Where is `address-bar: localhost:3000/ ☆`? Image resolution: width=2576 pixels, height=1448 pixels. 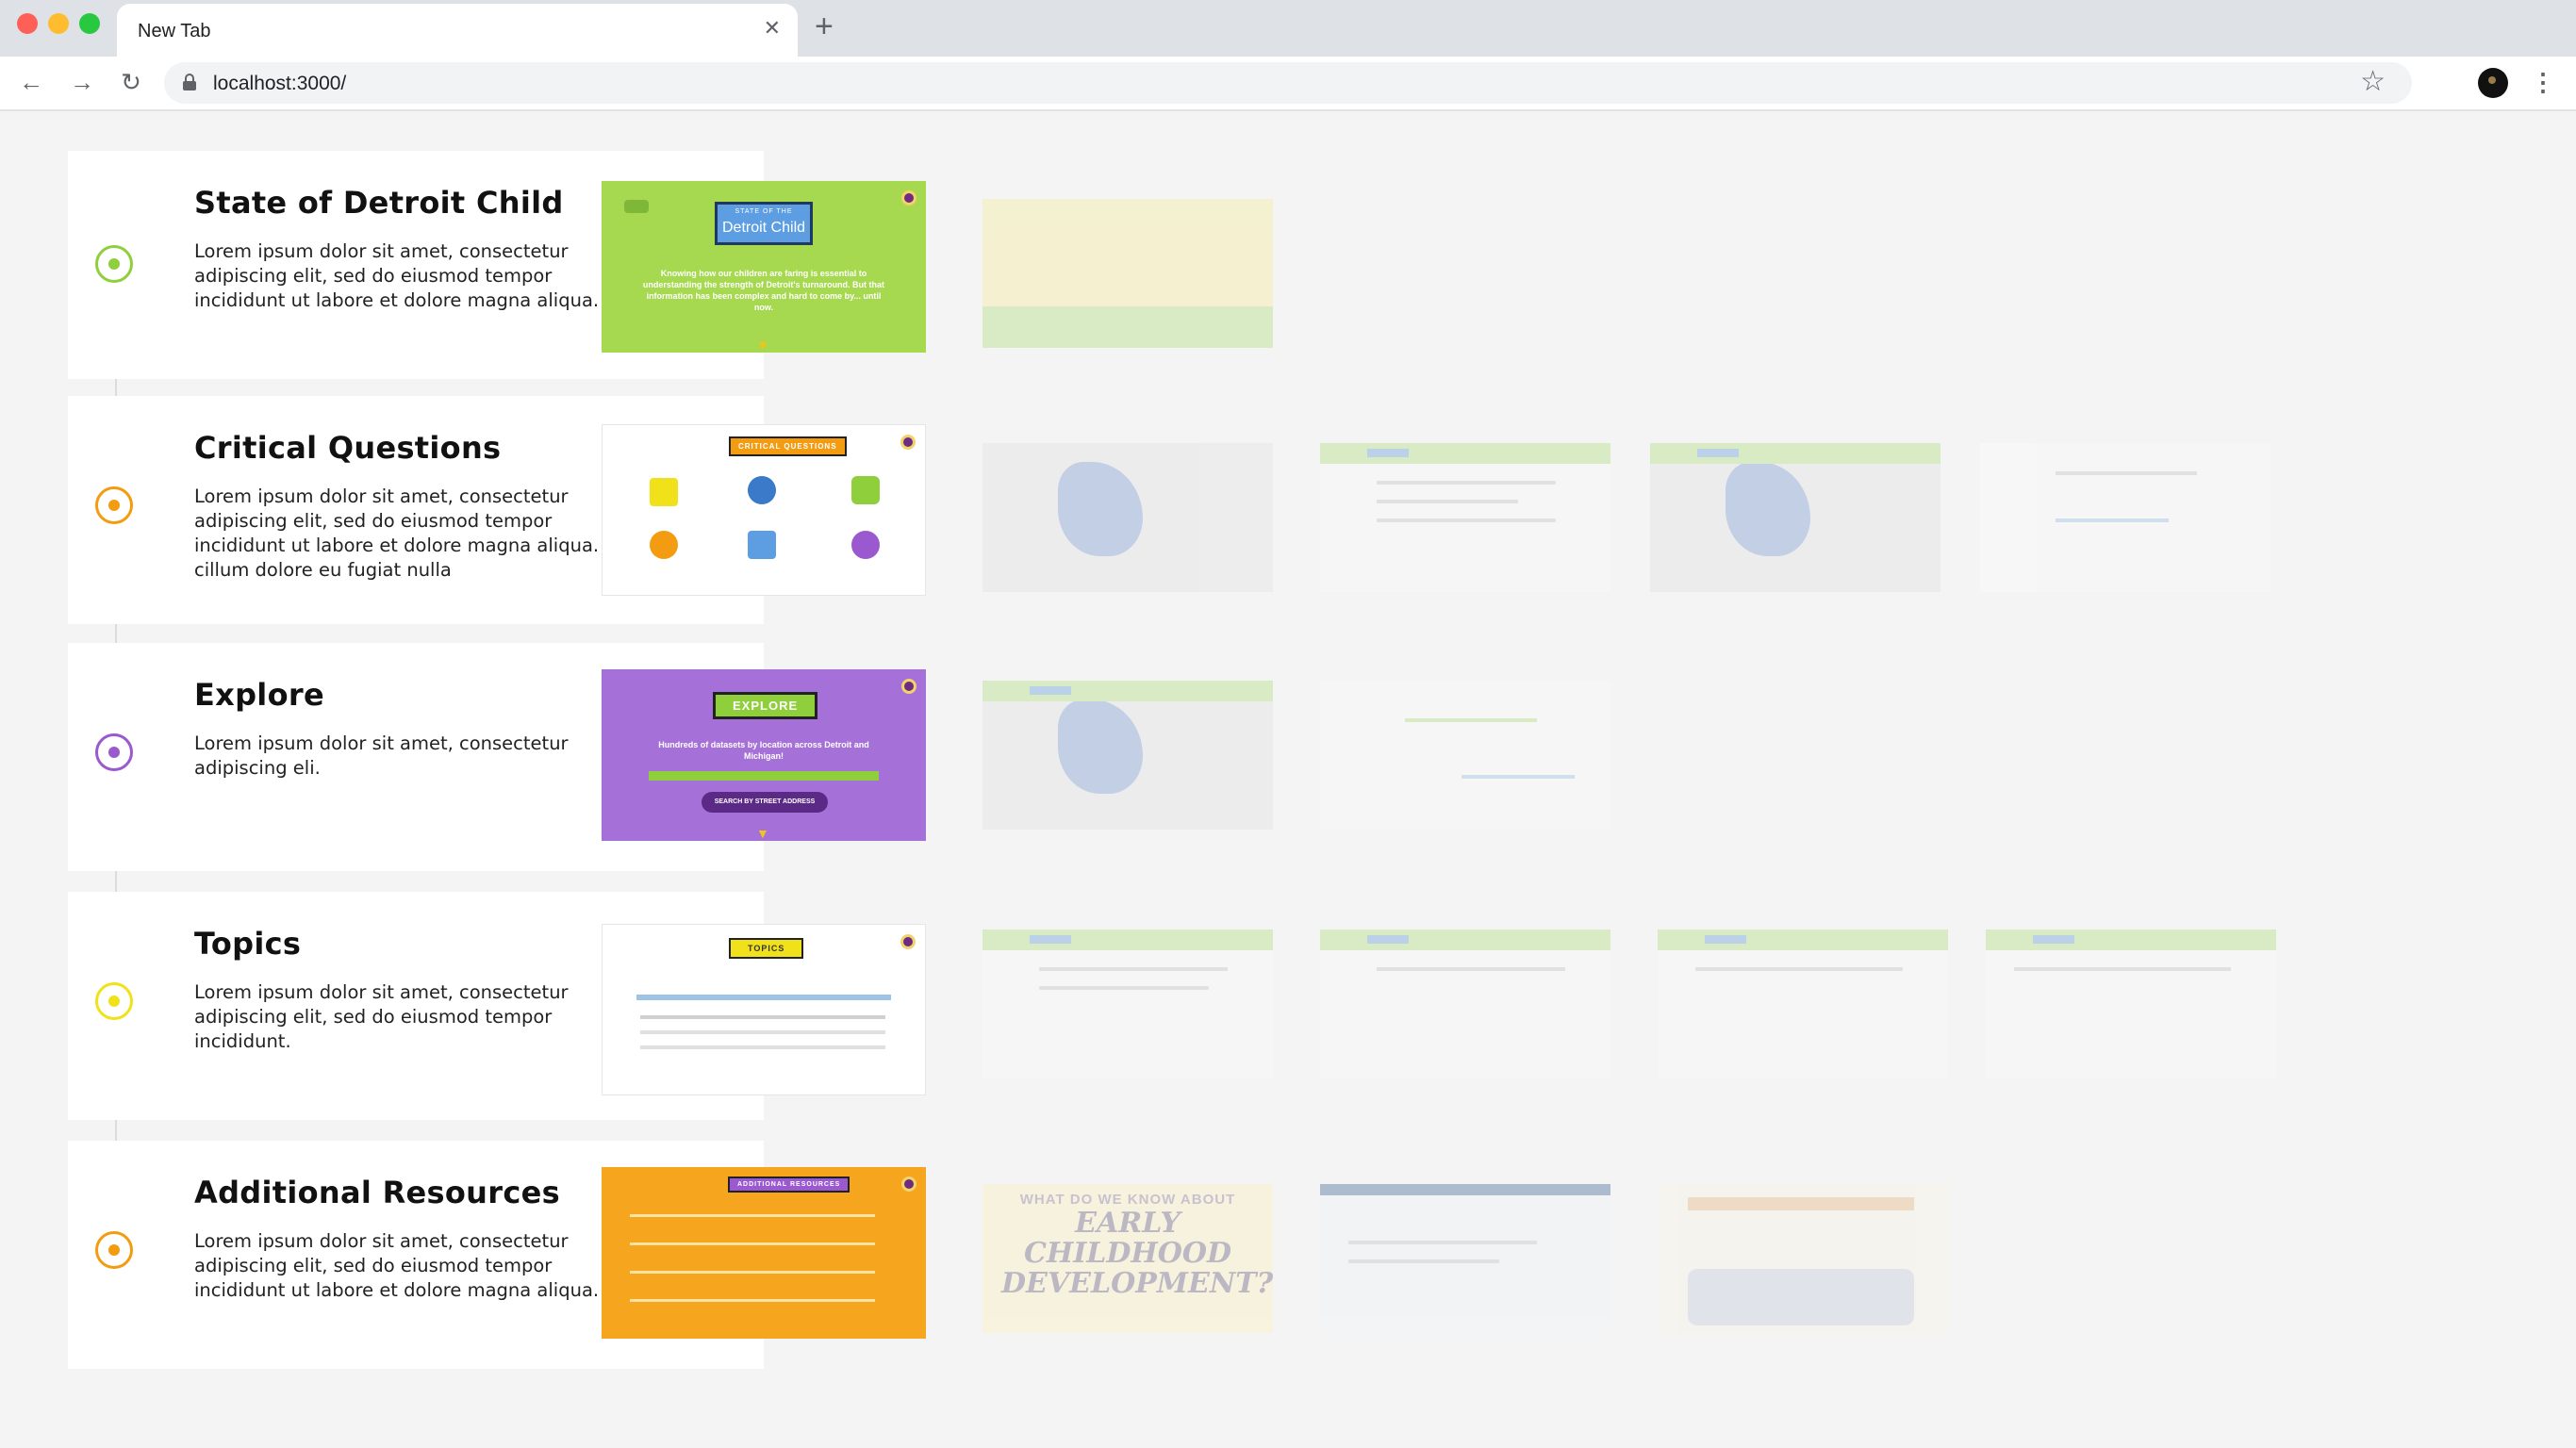 address-bar: localhost:3000/ ☆ is located at coordinates (1288, 83).